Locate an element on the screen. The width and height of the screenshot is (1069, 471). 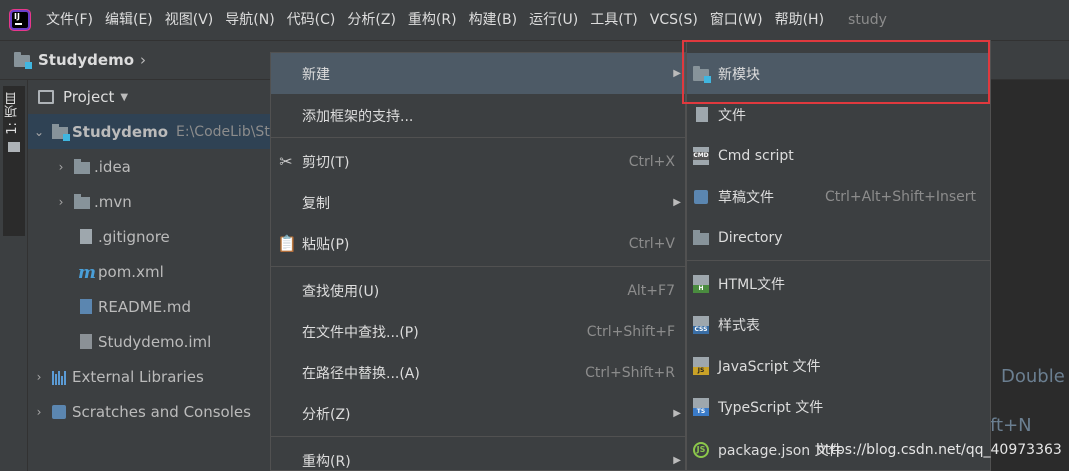
menu-item-label: 新建 is located at coordinates (316, 74).